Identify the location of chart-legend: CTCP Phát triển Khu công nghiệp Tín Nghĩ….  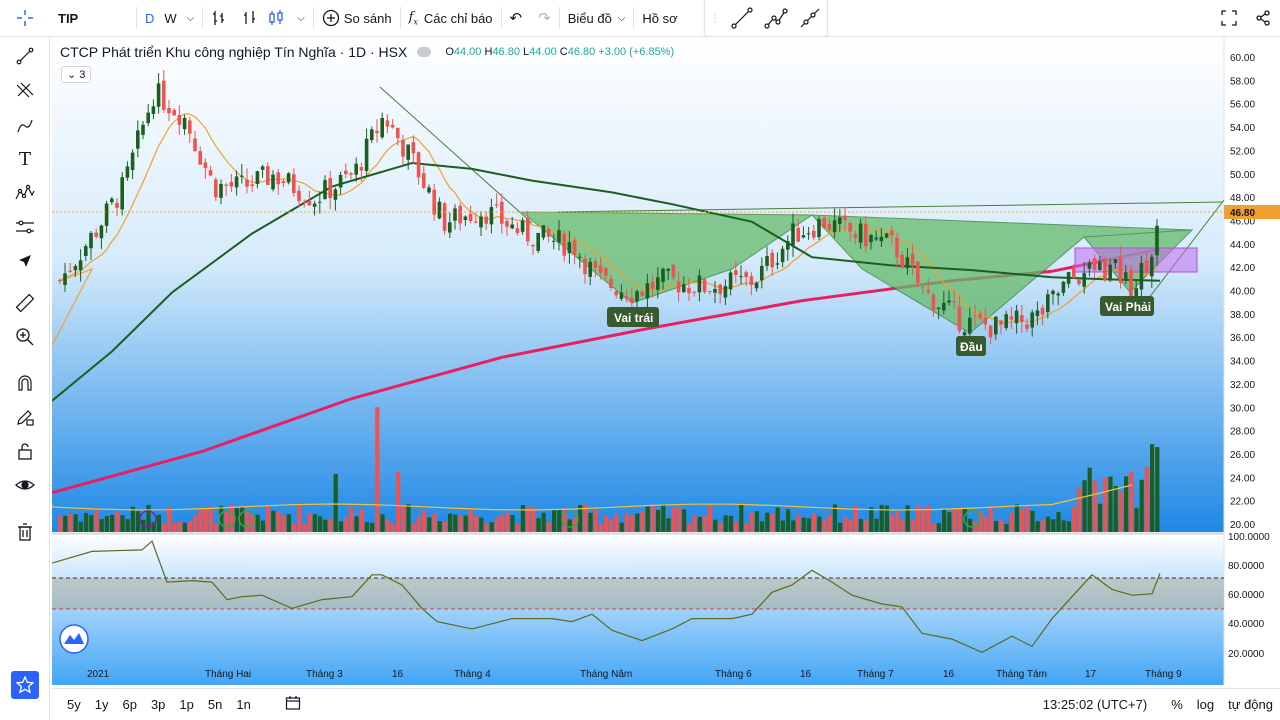
(367, 52).